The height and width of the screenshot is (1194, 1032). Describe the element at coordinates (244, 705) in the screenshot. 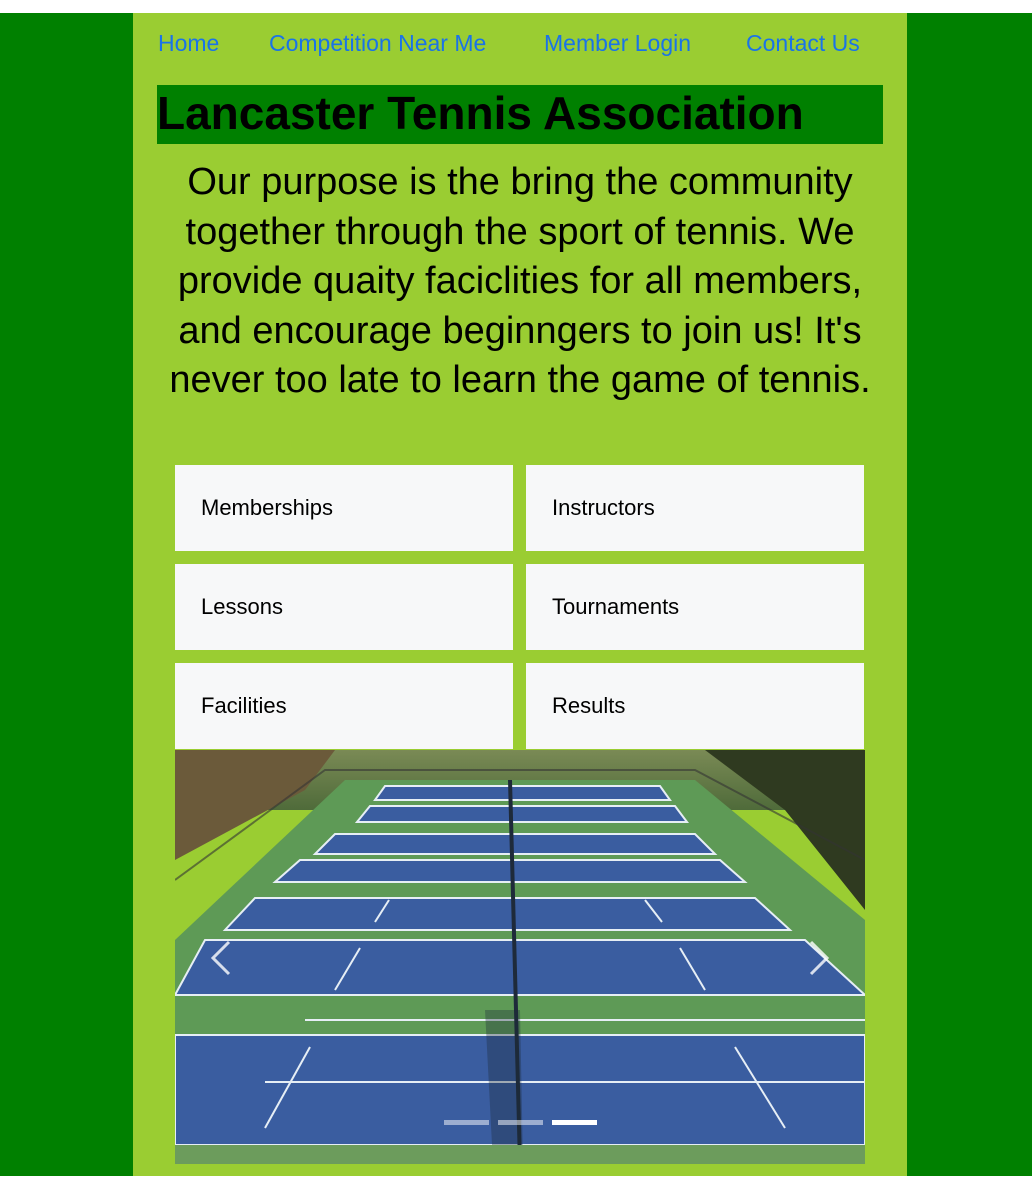

I see `card-label: Facilities` at that location.